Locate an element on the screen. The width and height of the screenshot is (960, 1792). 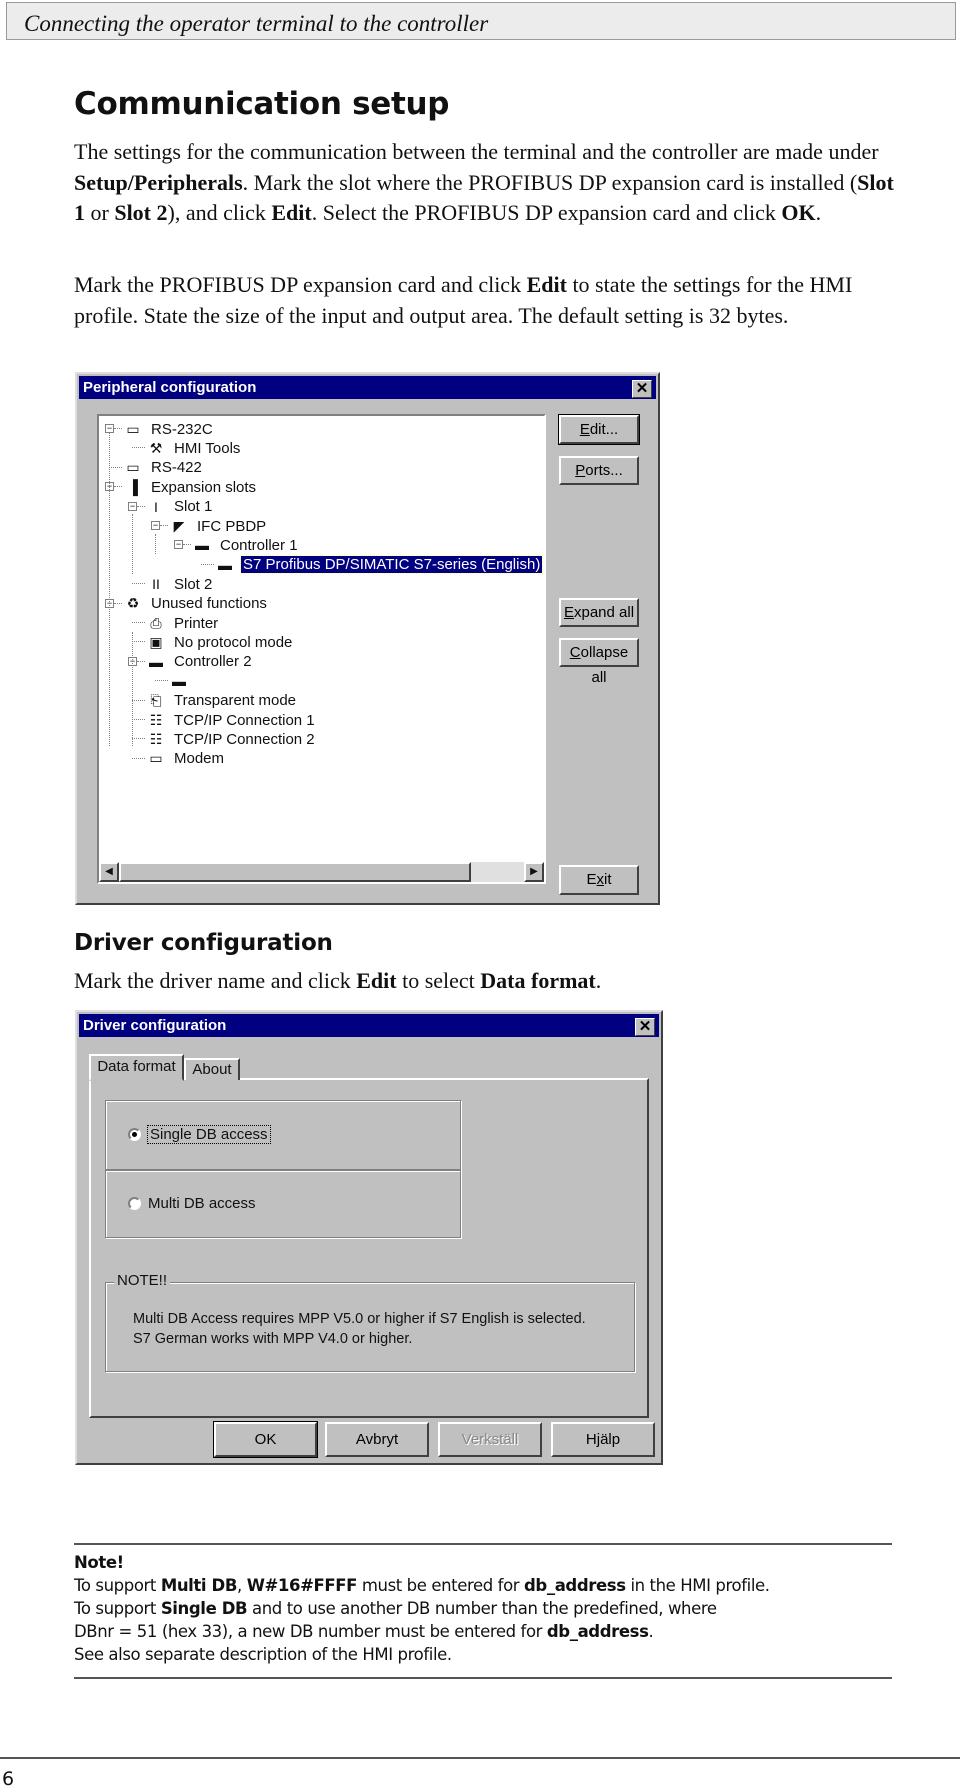
button-label: Hjälp is located at coordinates (603, 1439).